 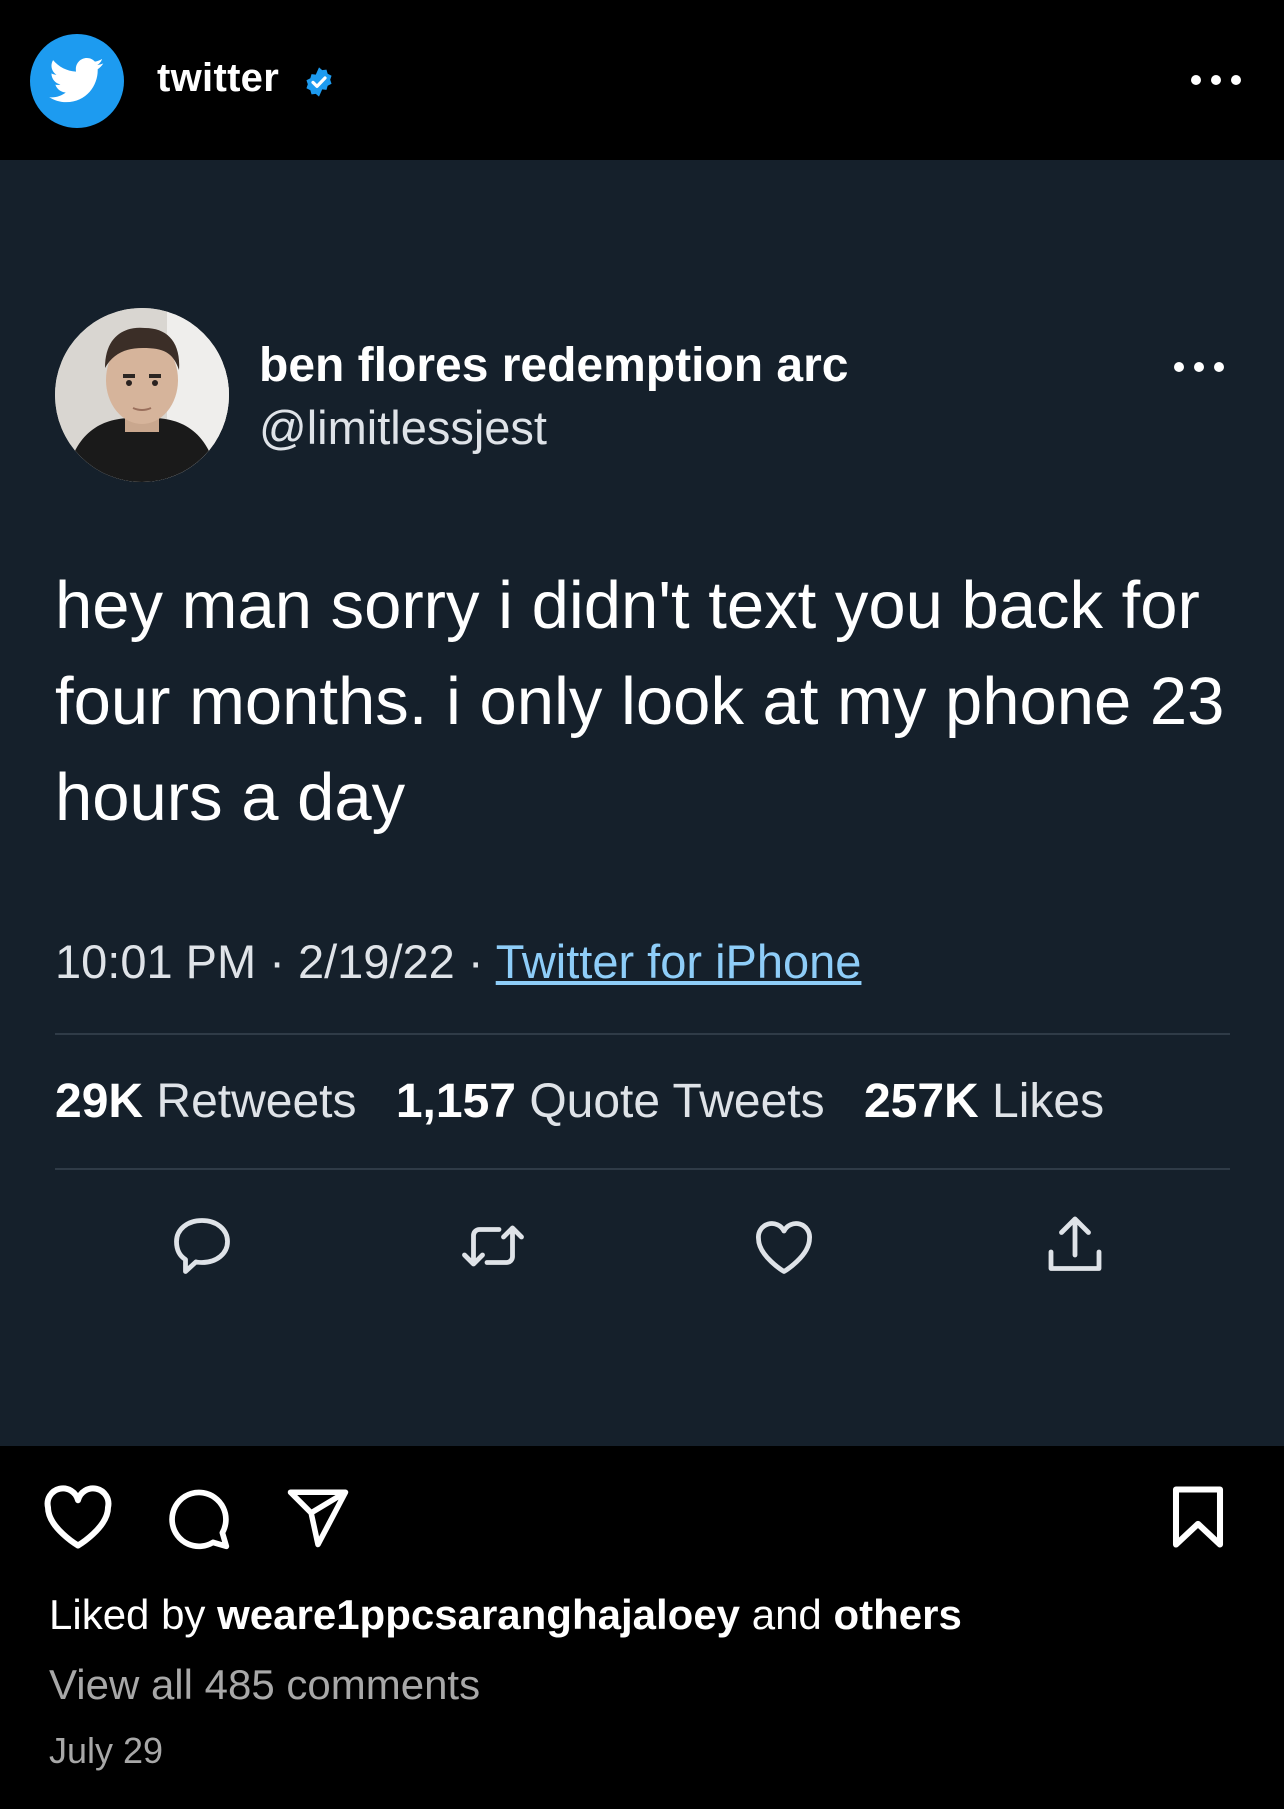 I want to click on tweet-more-icon, so click(x=1199, y=367).